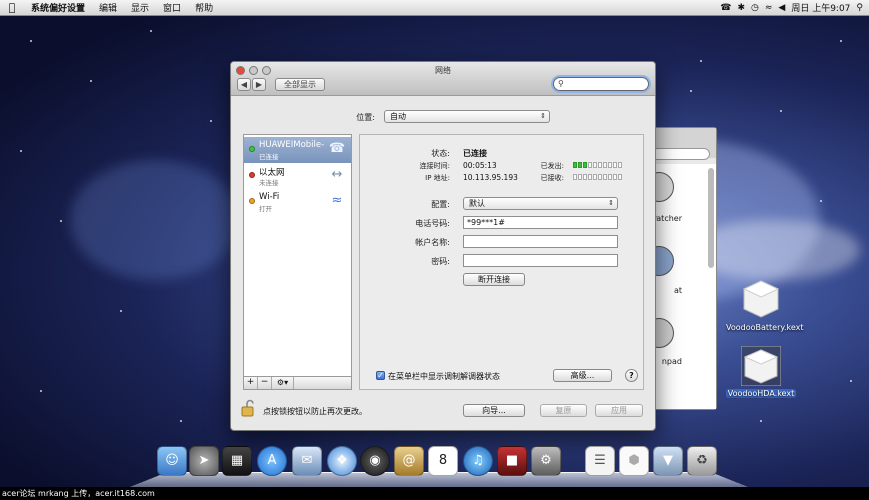  I want to click on forward-arrow-icon: ▶, so click(259, 84).